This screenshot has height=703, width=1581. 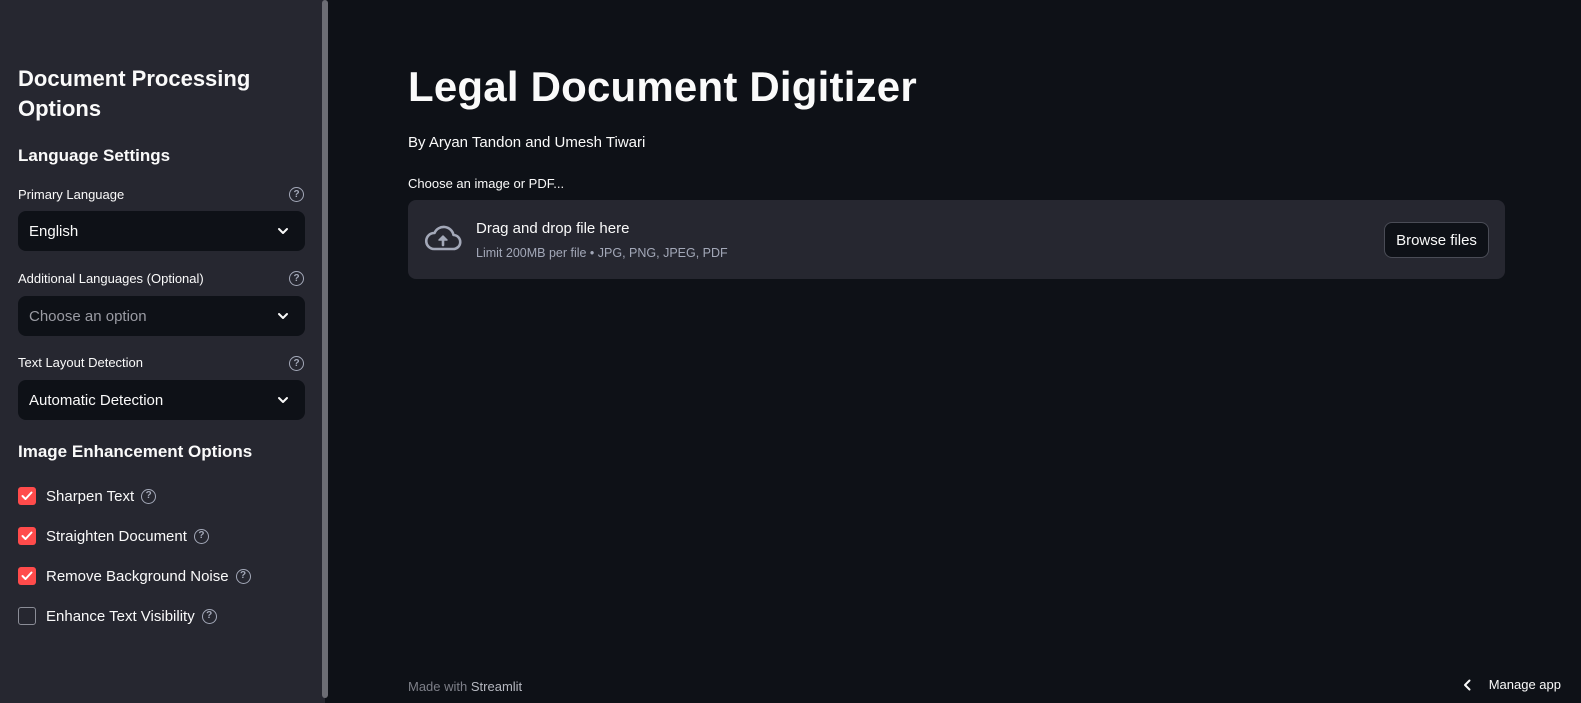 What do you see at coordinates (81, 362) in the screenshot?
I see `layout-detection-label: Text Layout Detection` at bounding box center [81, 362].